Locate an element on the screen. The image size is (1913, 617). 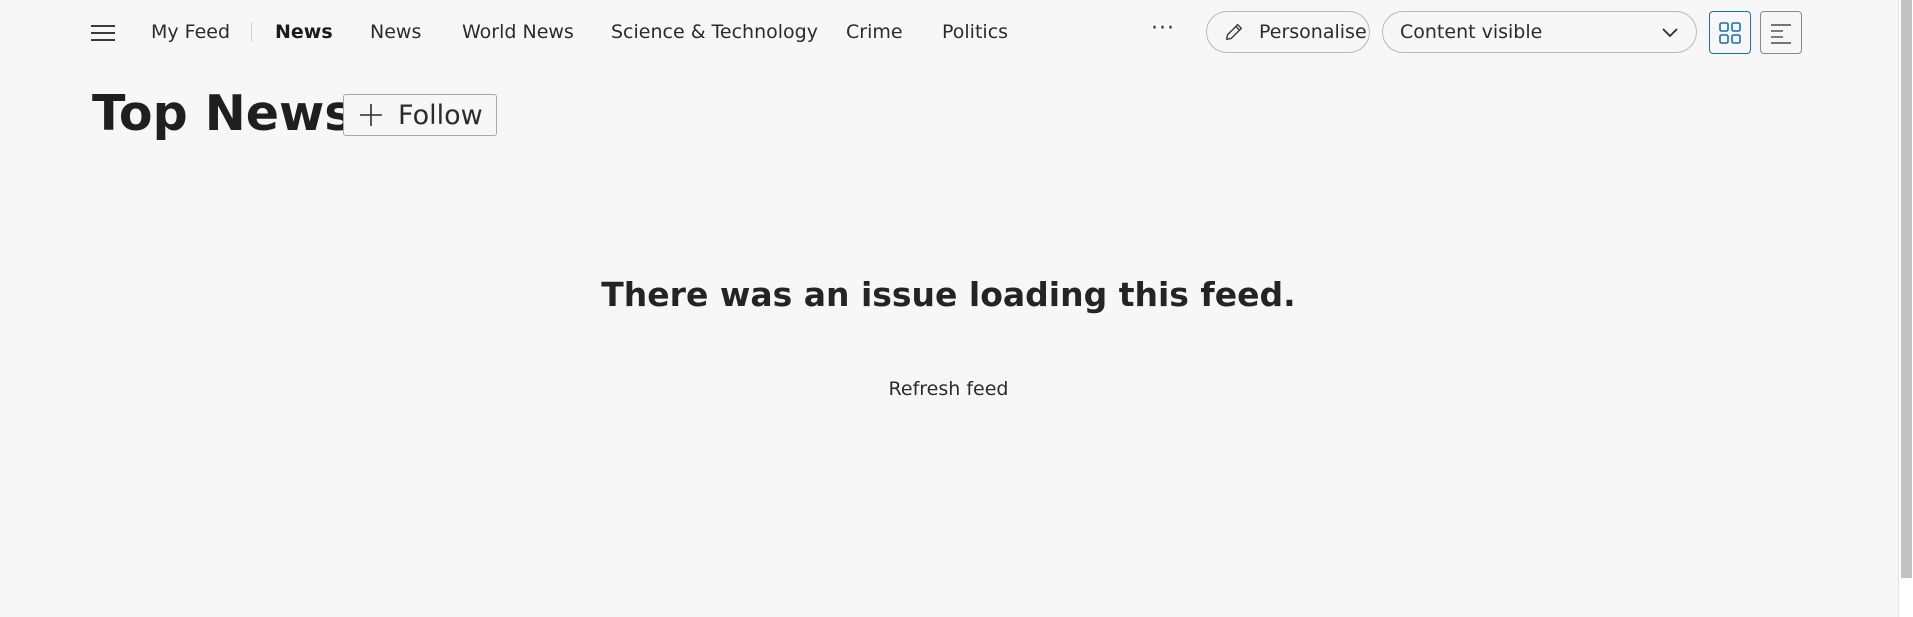
refresh-feed-container: Refresh feed is located at coordinates (948, 389).